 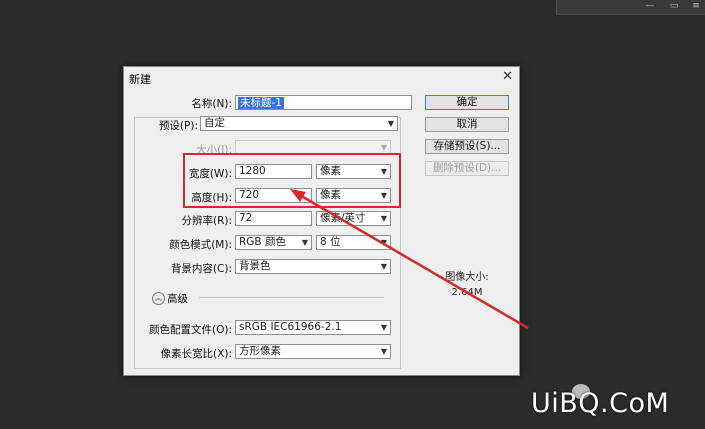 What do you see at coordinates (330, 242) in the screenshot?
I see `bit-depth-value: 8 位` at bounding box center [330, 242].